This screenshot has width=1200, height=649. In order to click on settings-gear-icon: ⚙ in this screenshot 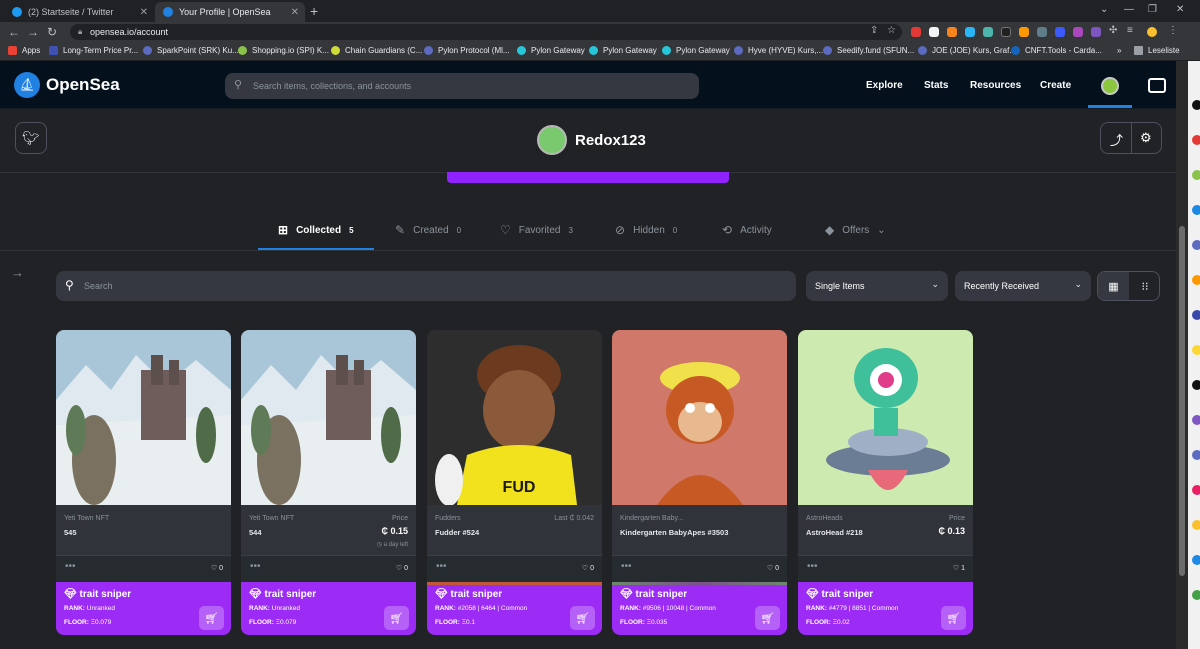, I will do `click(1146, 138)`.